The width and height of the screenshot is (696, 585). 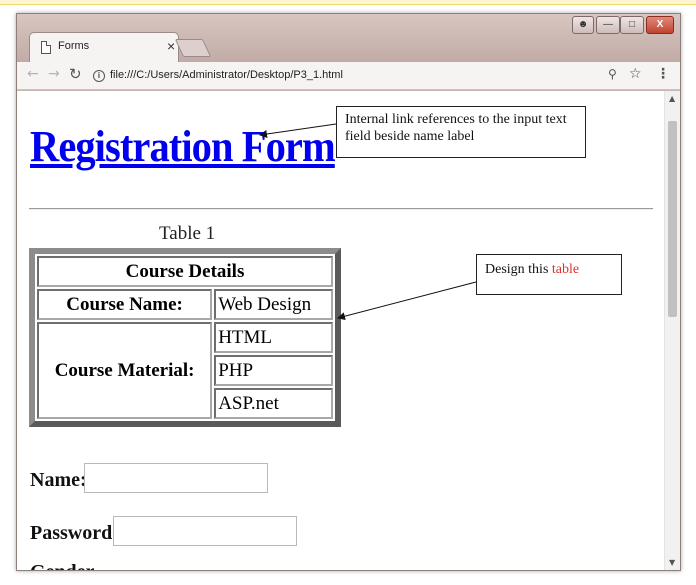 What do you see at coordinates (171, 46) in the screenshot?
I see `tab-close-button: ×` at bounding box center [171, 46].